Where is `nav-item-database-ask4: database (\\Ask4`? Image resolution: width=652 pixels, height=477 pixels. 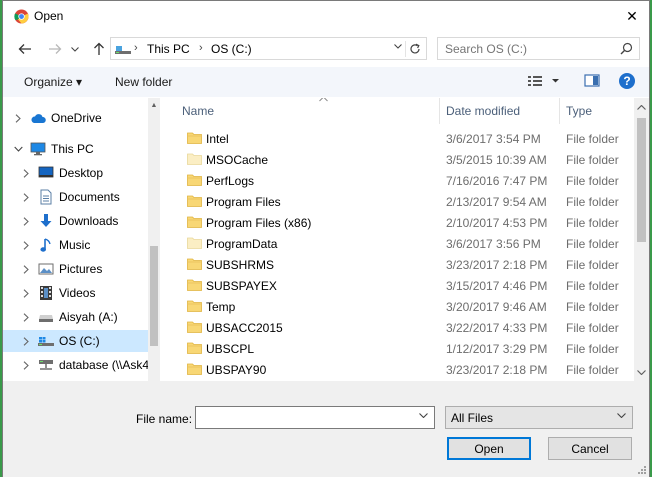
nav-item-database-ask4: database (\\Ask4 is located at coordinates (76, 365).